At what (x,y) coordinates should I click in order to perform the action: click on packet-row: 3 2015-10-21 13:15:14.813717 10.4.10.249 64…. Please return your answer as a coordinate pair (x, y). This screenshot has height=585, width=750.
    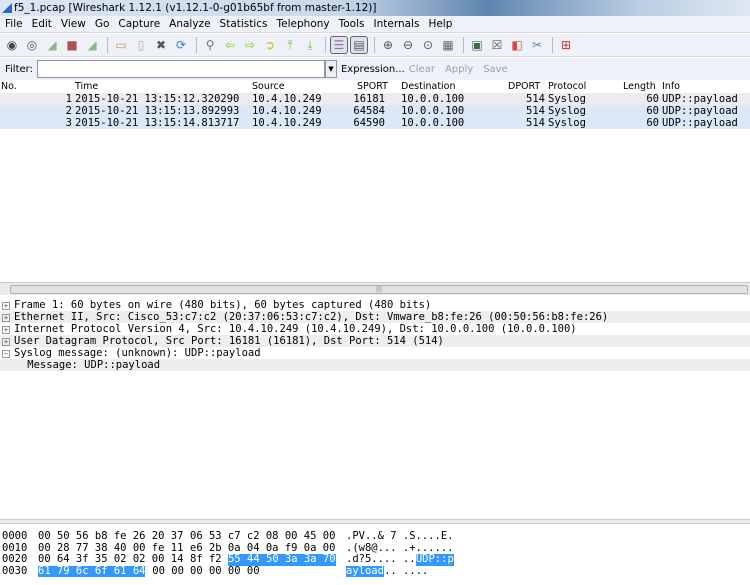
    Looking at the image, I should click on (375, 123).